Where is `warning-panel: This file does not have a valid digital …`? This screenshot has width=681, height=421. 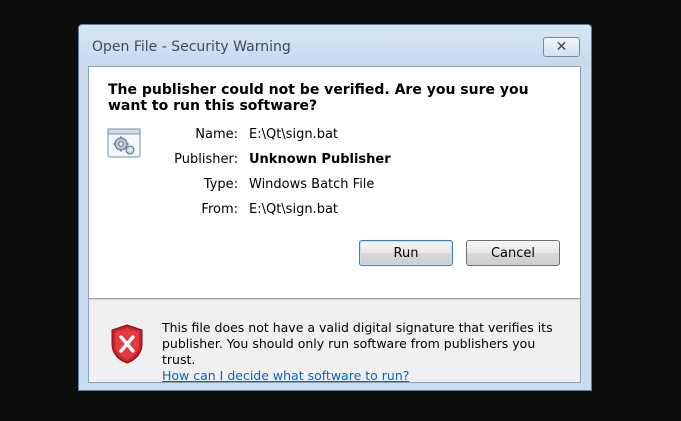 warning-panel: This file does not have a valid digital … is located at coordinates (334, 340).